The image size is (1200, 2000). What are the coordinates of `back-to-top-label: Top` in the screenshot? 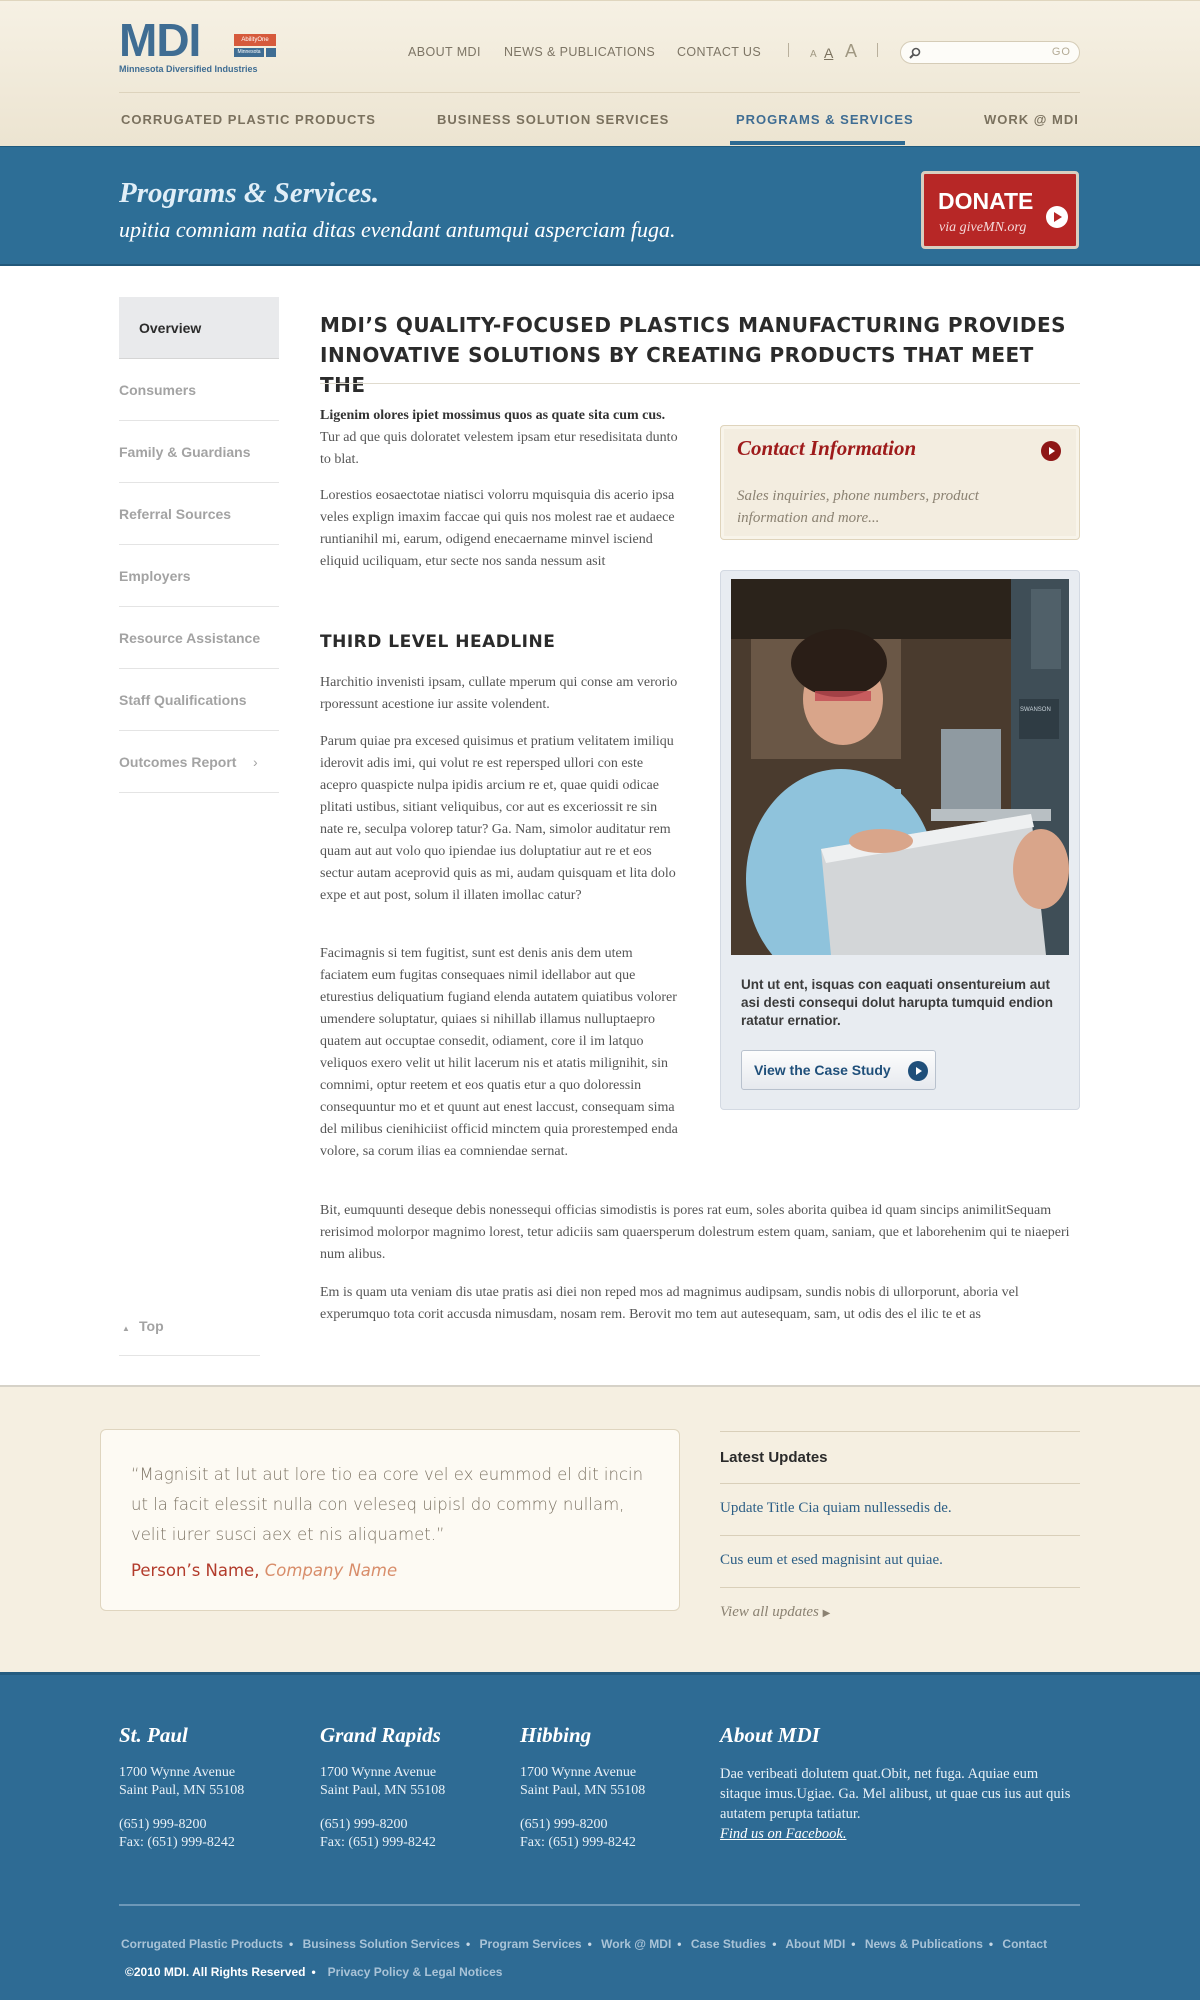 It's located at (151, 1326).